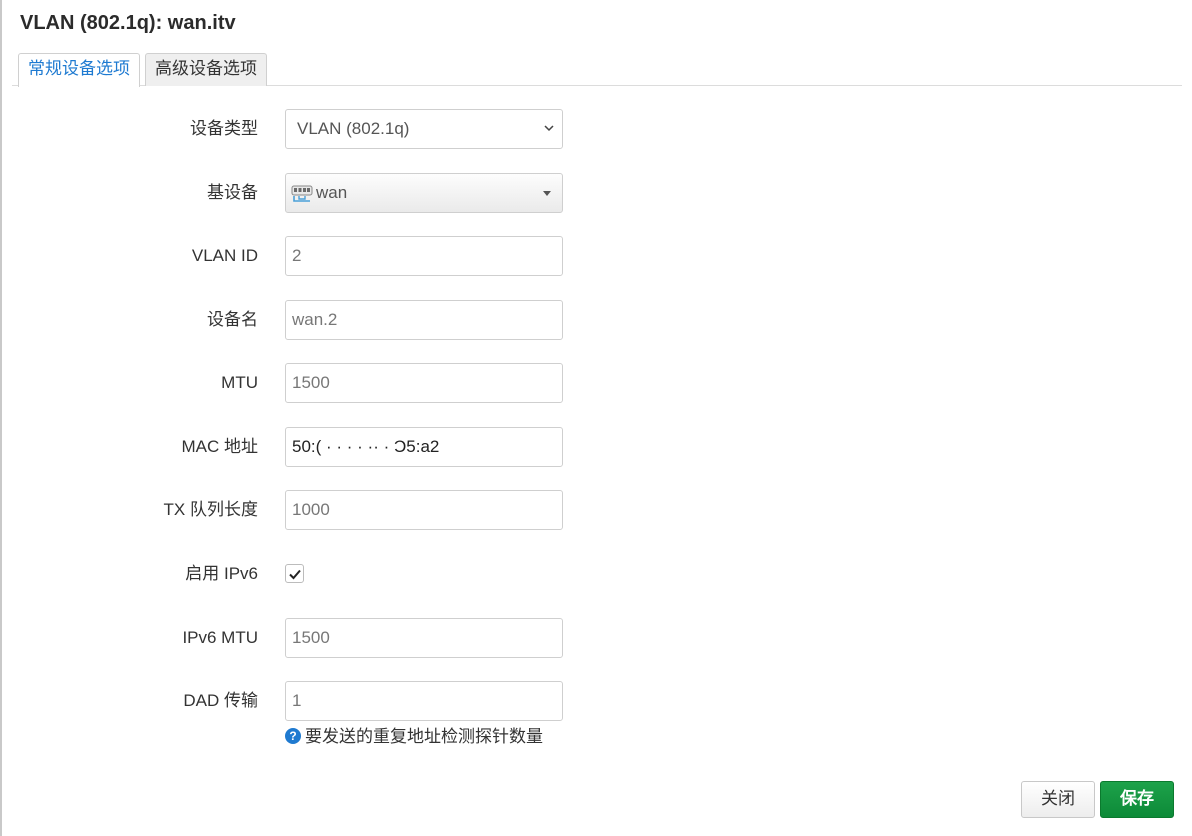 Image resolution: width=1192 pixels, height=836 pixels. What do you see at coordinates (596, 447) in the screenshot?
I see `row-mac: MAC 地址 50:( · · · · ·· · Ɔ5:a2` at bounding box center [596, 447].